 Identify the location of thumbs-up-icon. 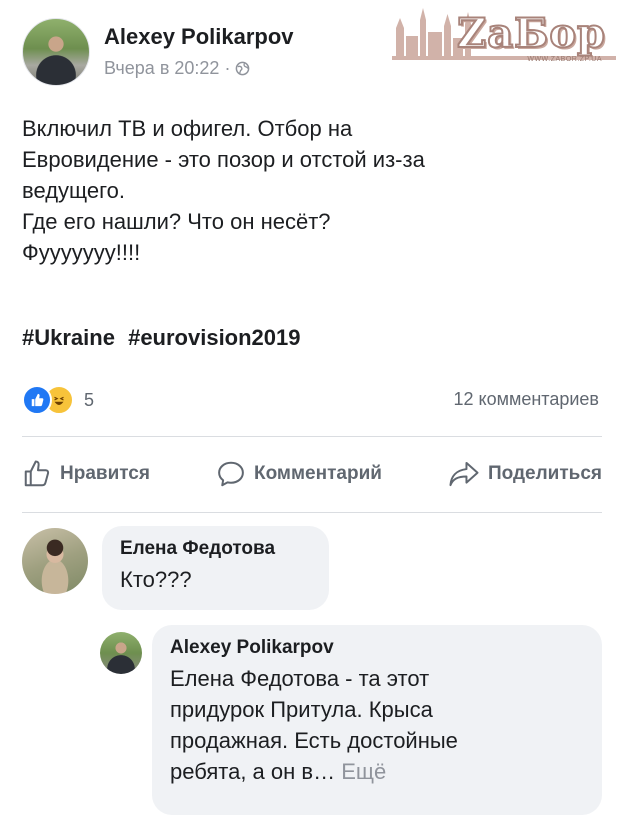
(37, 473).